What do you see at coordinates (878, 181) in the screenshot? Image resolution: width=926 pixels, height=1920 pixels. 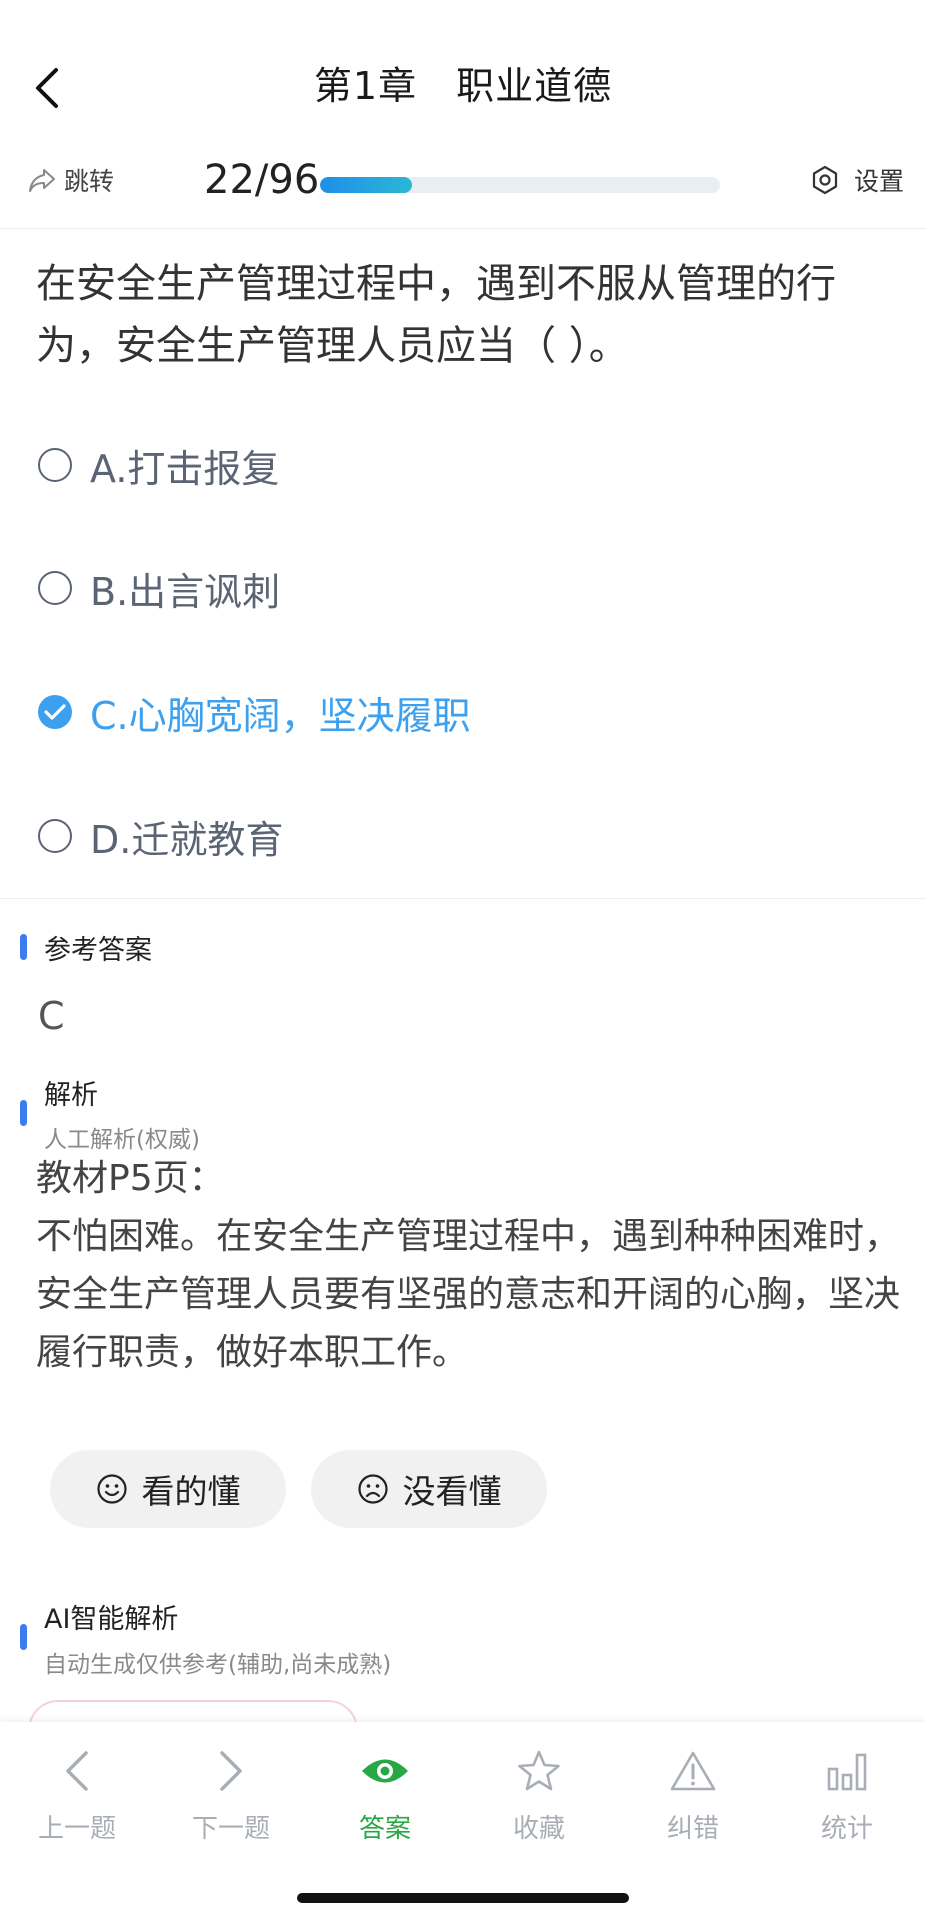 I see `settings-label: 设置` at bounding box center [878, 181].